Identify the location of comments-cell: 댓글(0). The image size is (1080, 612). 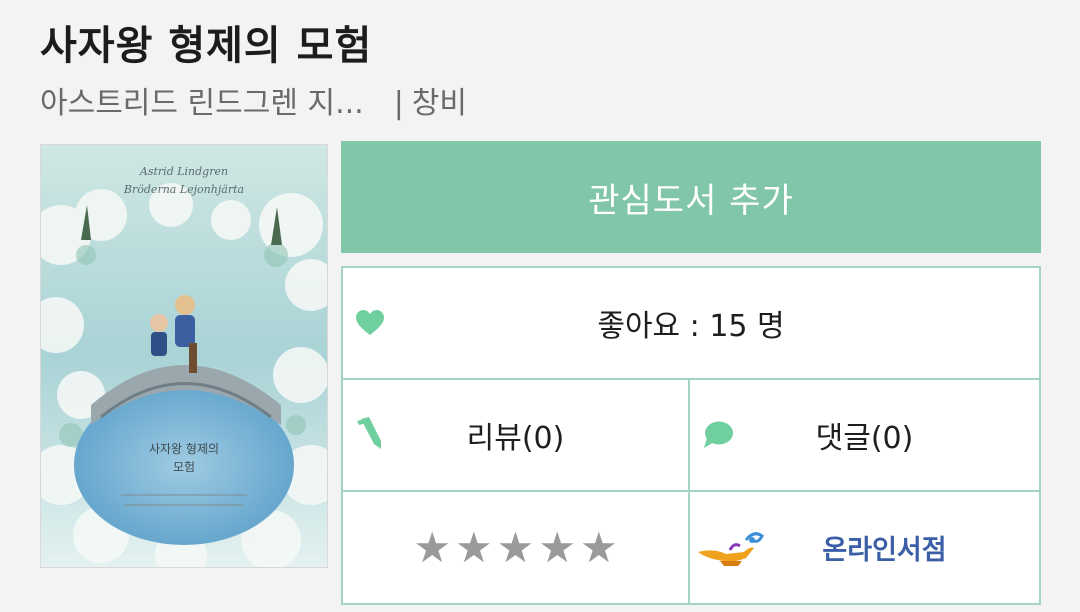
(864, 436).